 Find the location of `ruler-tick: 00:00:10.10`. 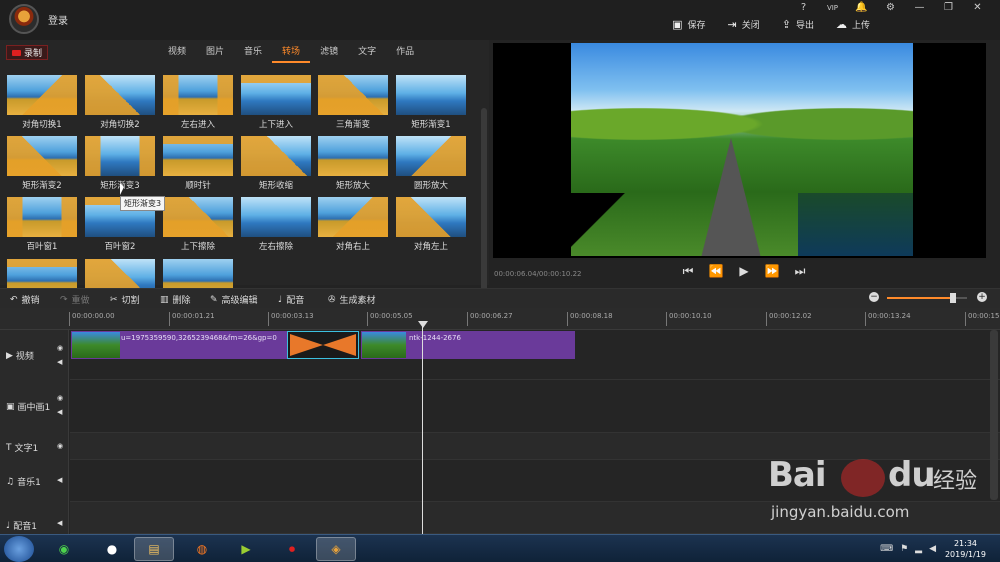

ruler-tick: 00:00:10.10 is located at coordinates (689, 319).